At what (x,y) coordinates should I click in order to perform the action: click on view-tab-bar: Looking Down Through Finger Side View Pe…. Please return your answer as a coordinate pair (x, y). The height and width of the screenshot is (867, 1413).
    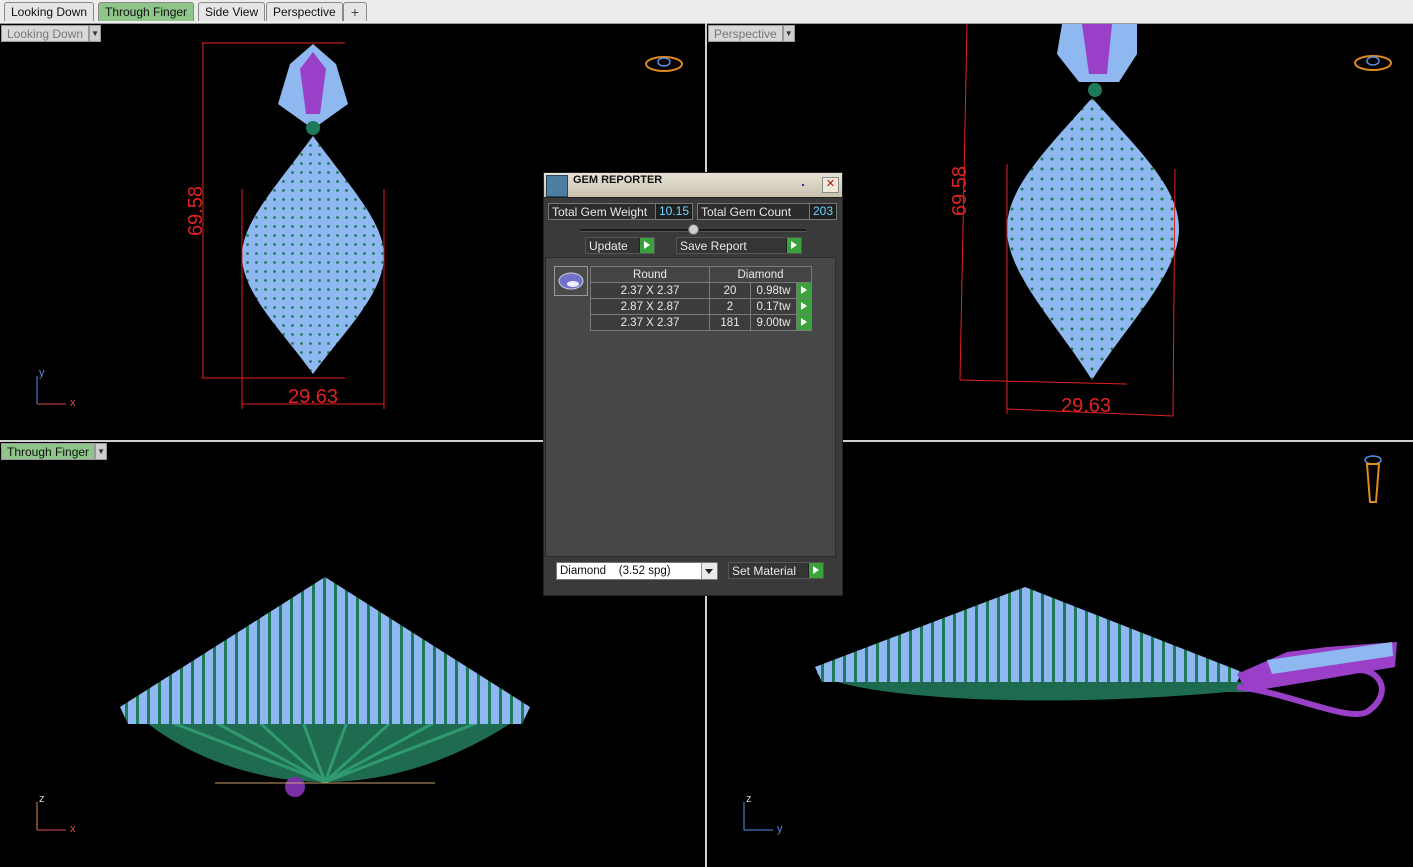
    Looking at the image, I should click on (706, 12).